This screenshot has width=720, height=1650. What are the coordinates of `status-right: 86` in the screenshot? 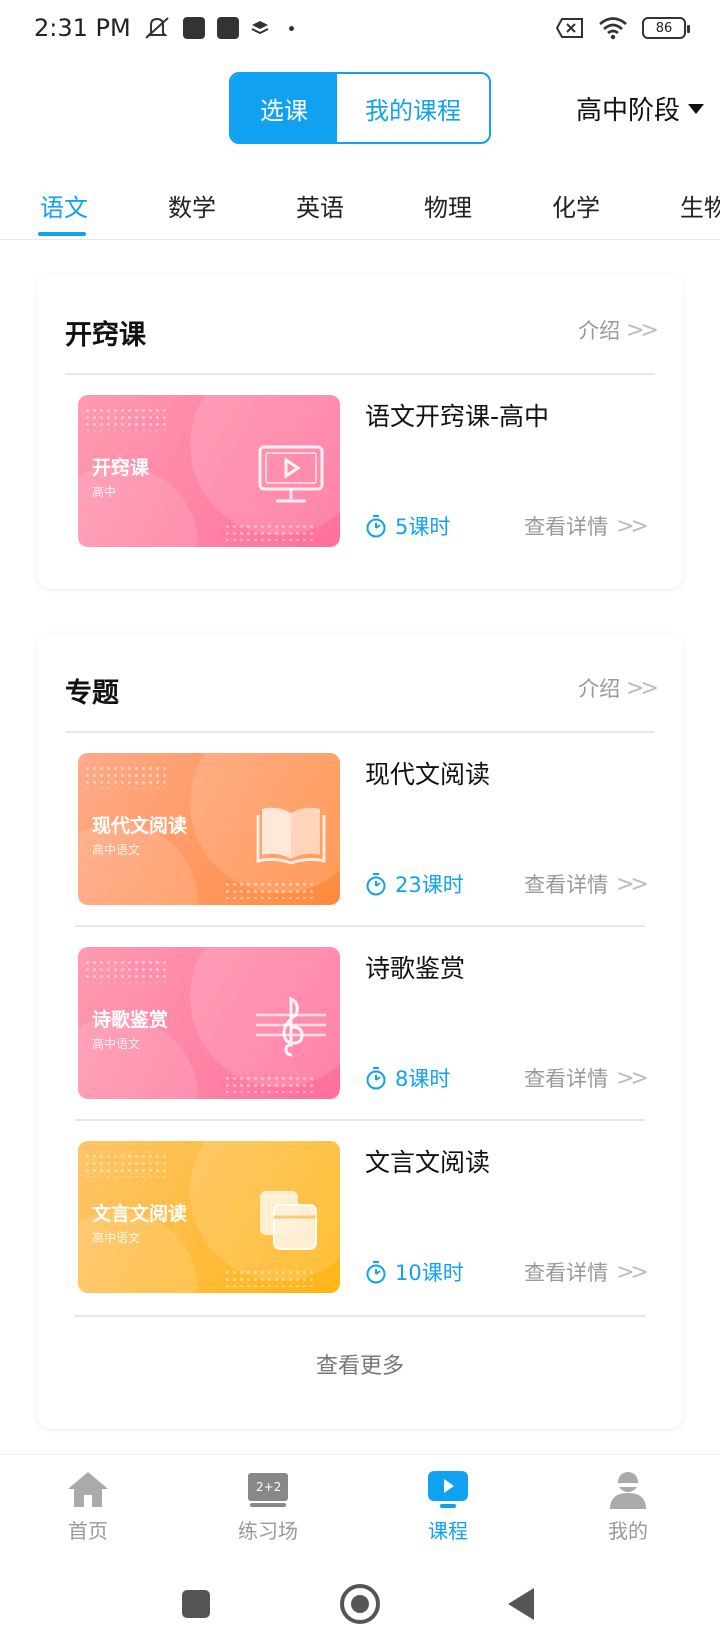 It's located at (623, 28).